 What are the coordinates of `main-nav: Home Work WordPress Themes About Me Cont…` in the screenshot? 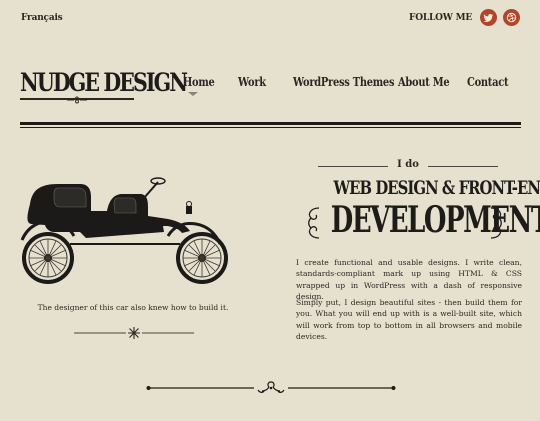 It's located at (270, 87).